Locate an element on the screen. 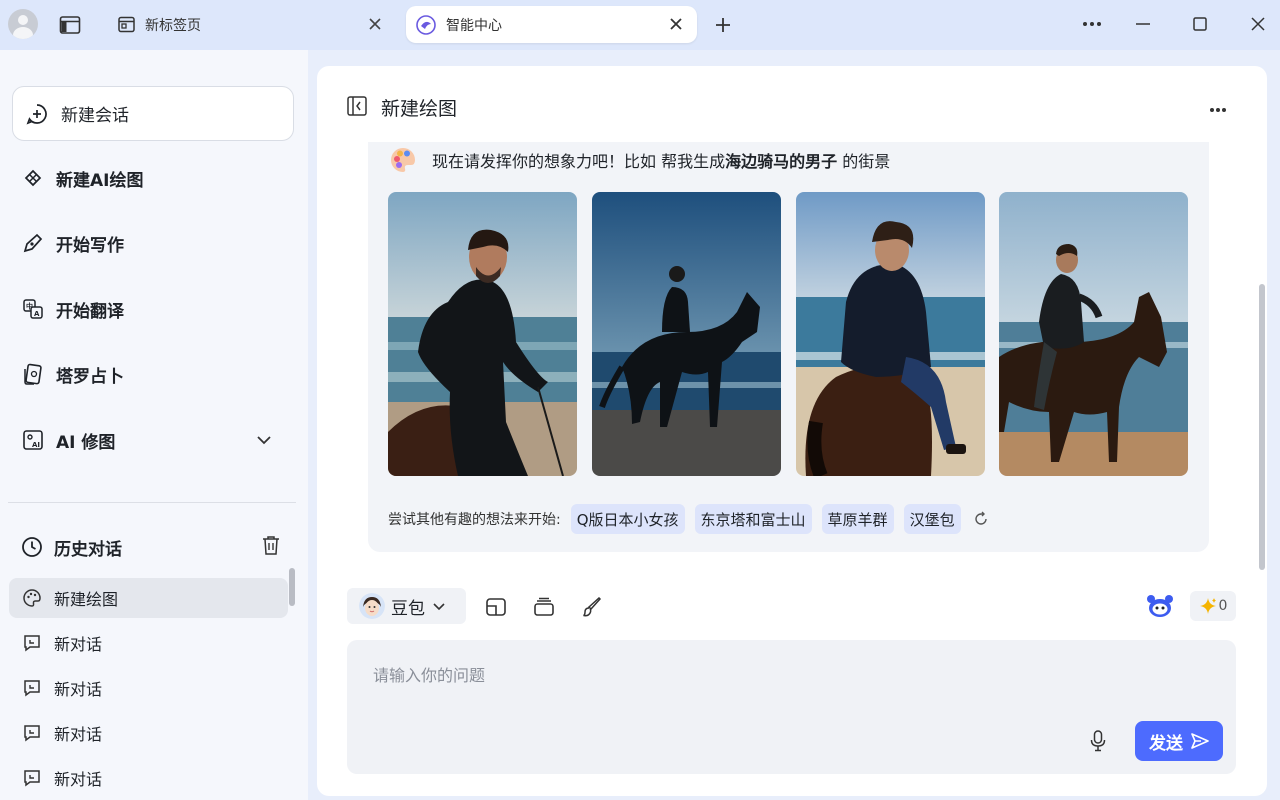 Image resolution: width=1280 pixels, height=800 pixels. suggest-label: 尝试其他有趣的想法来开始: is located at coordinates (474, 520).